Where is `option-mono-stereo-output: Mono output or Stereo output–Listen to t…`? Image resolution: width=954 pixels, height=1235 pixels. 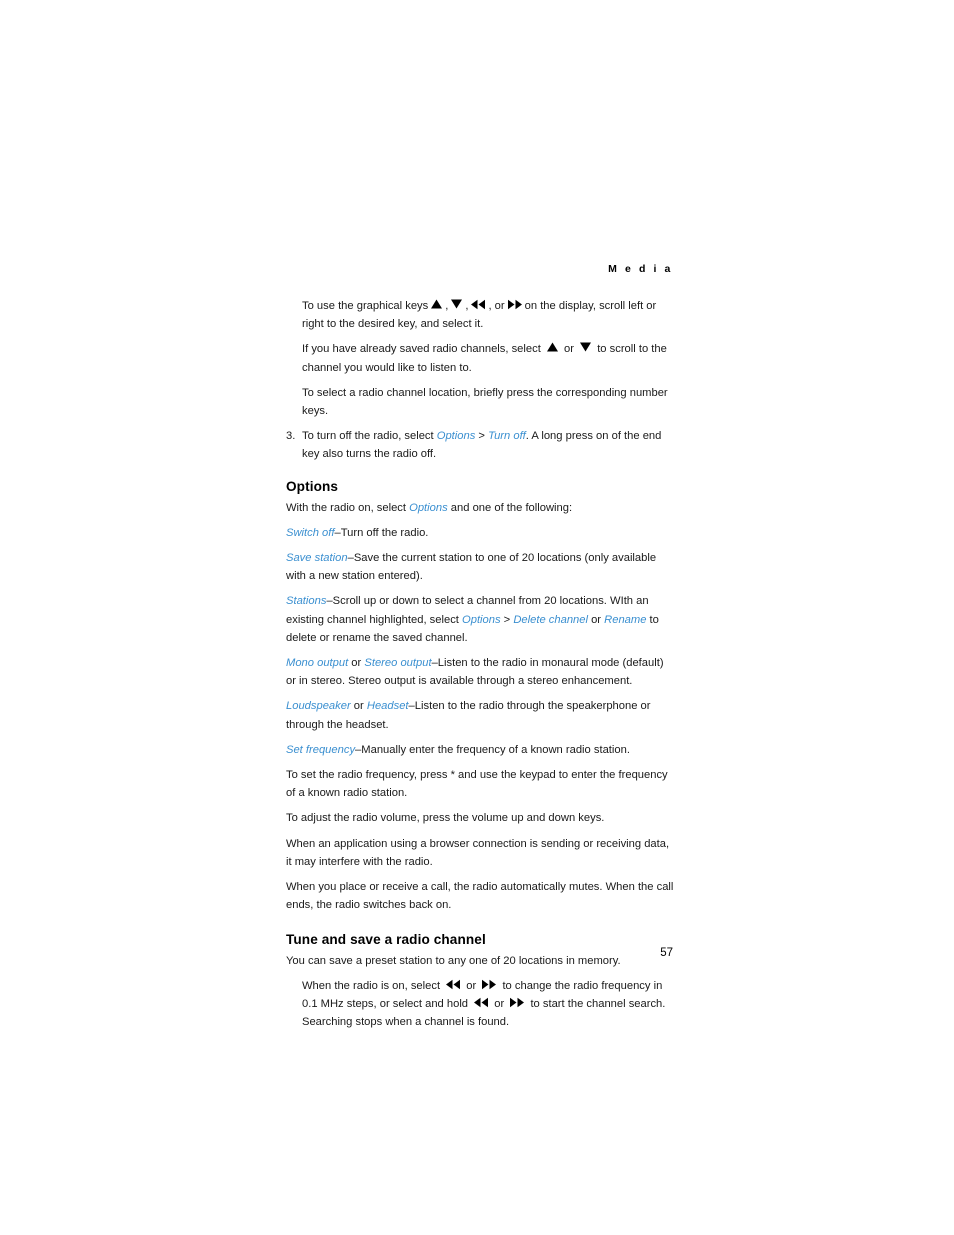
option-mono-stereo-output: Mono output or Stereo output–Listen to t… is located at coordinates (480, 672).